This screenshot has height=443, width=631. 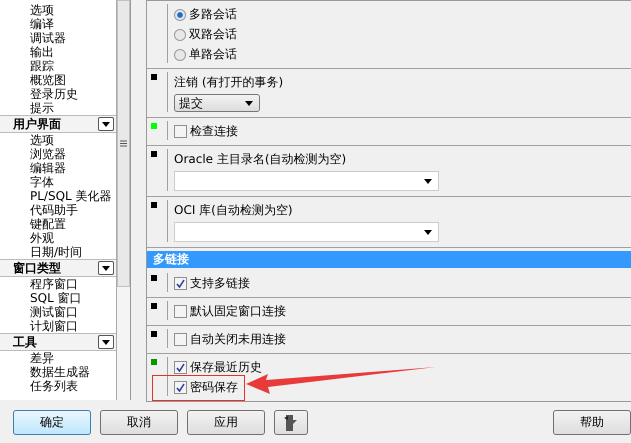 What do you see at coordinates (58, 224) in the screenshot?
I see `sidebar-item: 键配置` at bounding box center [58, 224].